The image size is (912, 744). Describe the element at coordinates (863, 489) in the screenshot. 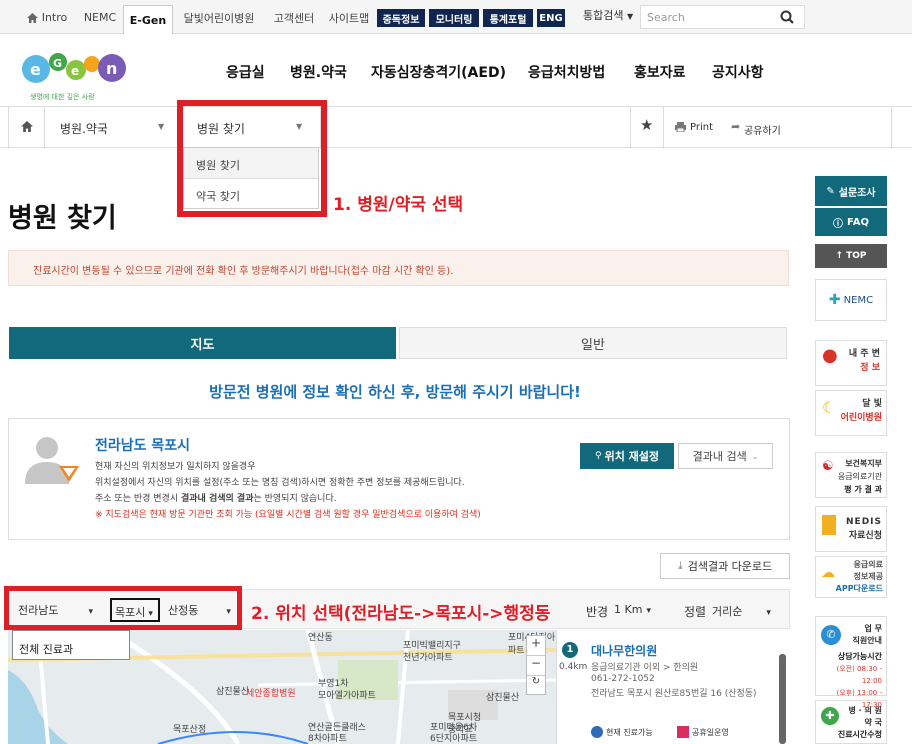

I see `eval-label-3: 평 가 결 과` at that location.